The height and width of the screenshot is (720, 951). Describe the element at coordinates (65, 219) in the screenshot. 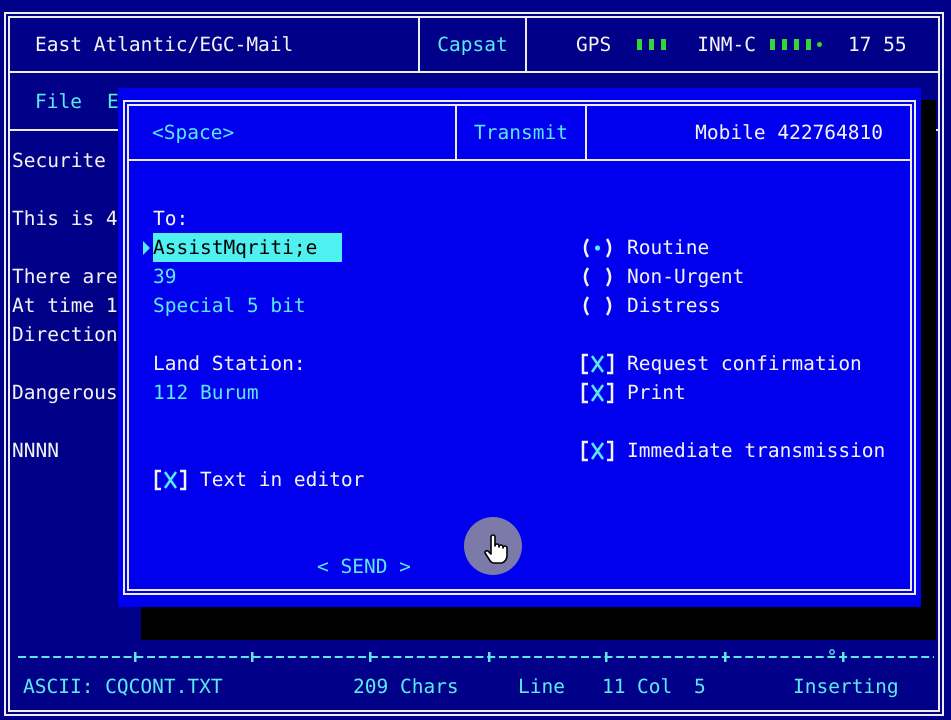

I see `editor-line: This is 4` at that location.